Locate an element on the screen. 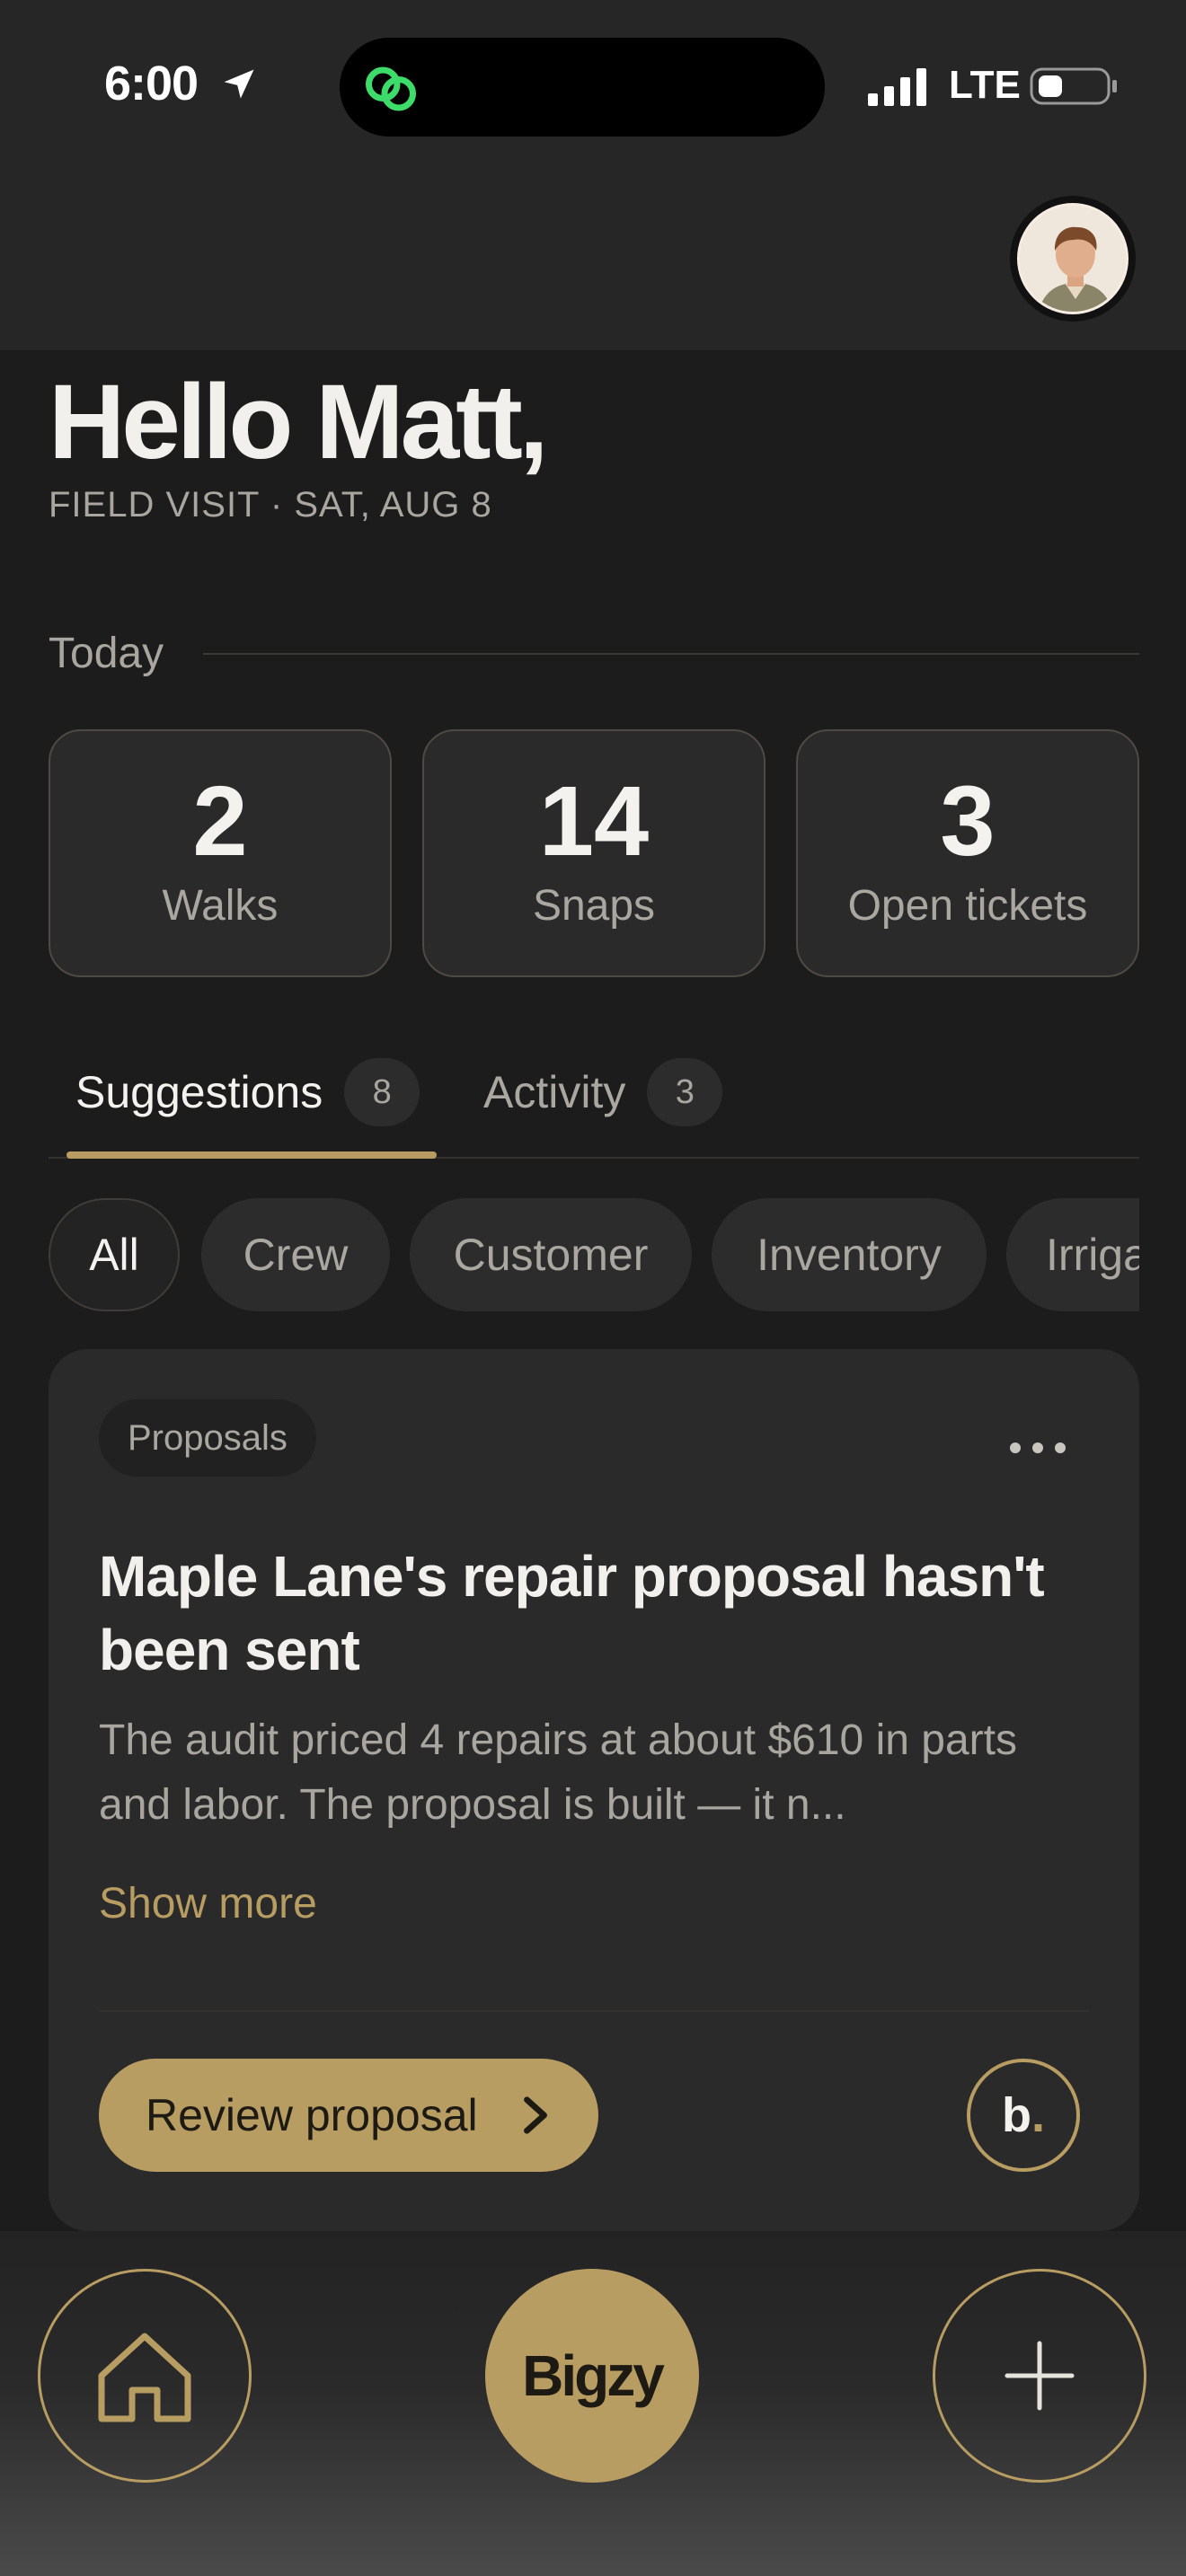 The width and height of the screenshot is (1186, 2576). tab-label: Suggestions is located at coordinates (199, 1092).